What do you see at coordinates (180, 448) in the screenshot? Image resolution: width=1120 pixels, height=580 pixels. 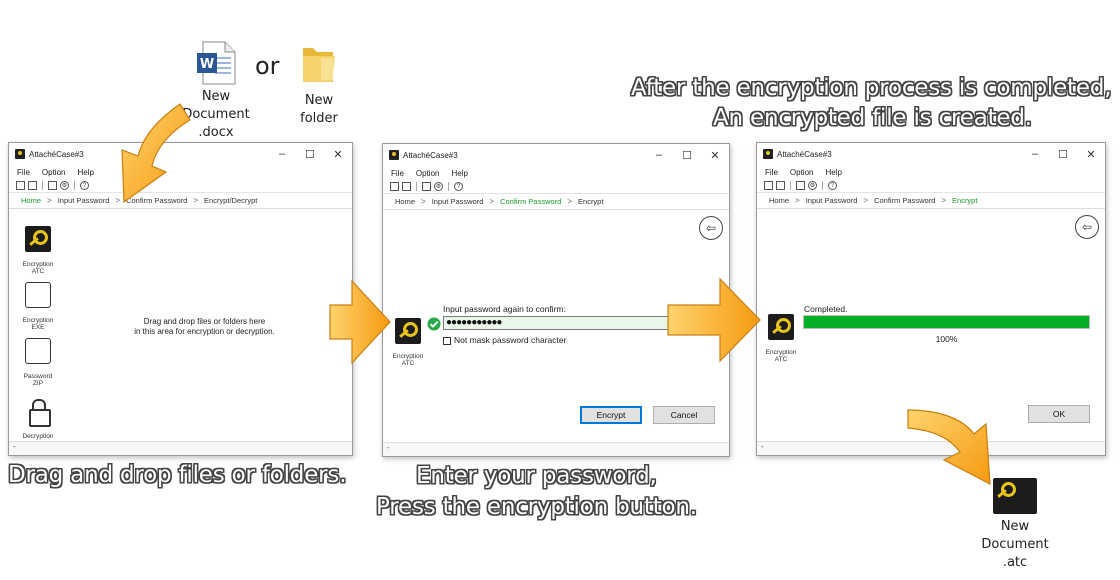 I see `status-bar: -` at bounding box center [180, 448].